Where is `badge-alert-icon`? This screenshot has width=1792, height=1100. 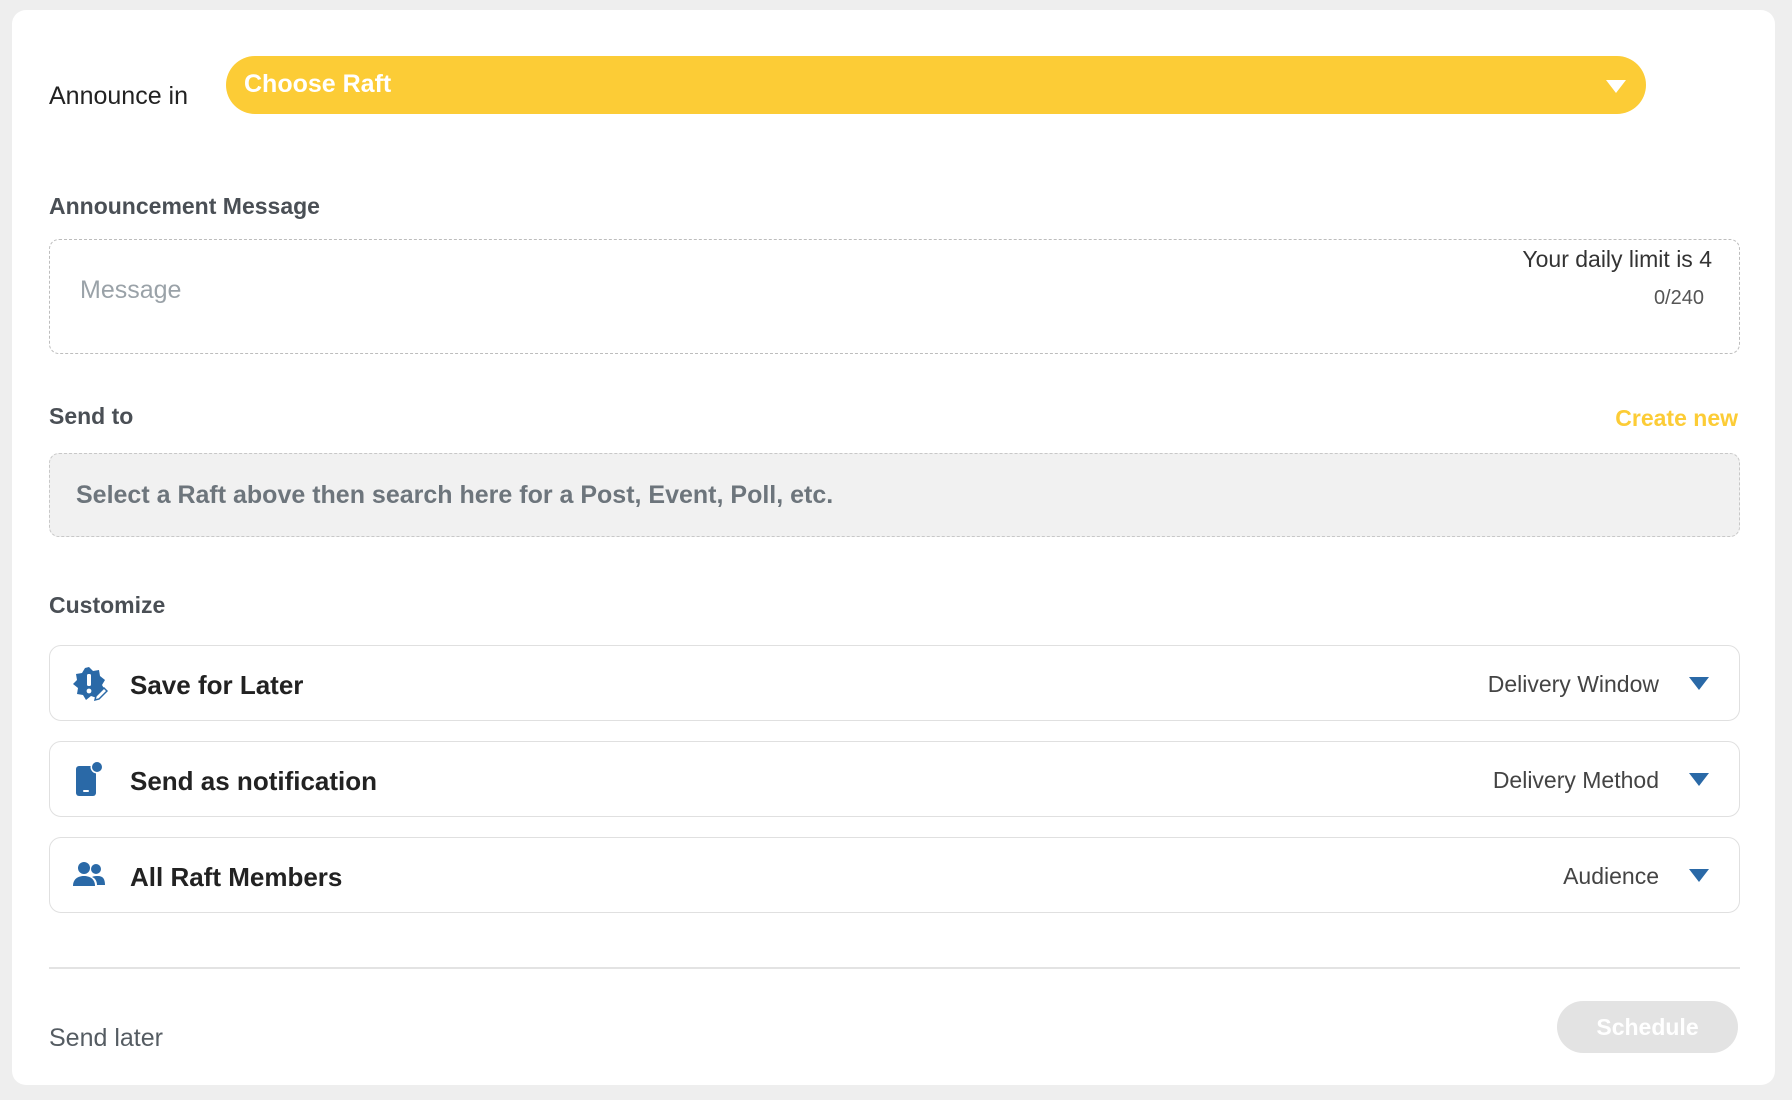 badge-alert-icon is located at coordinates (89, 684).